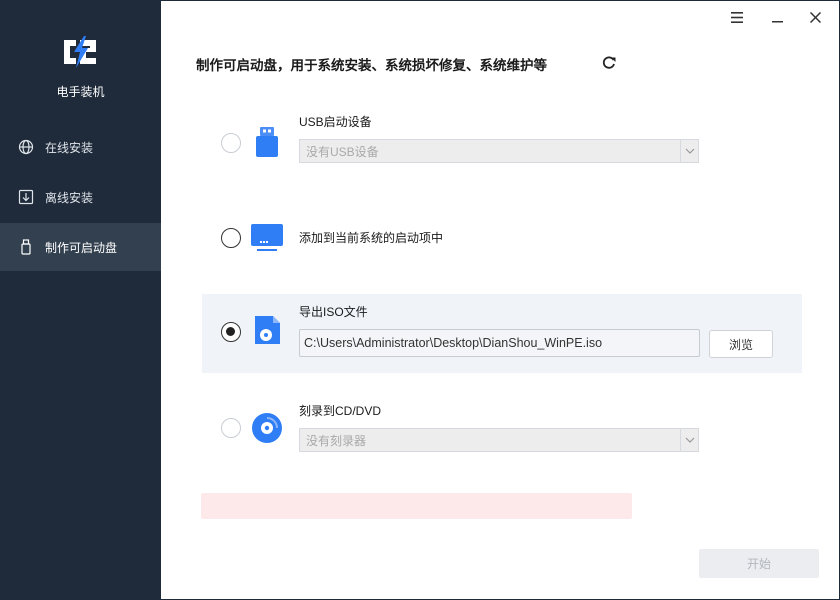 The image size is (840, 600). I want to click on refresh-icon, so click(609, 63).